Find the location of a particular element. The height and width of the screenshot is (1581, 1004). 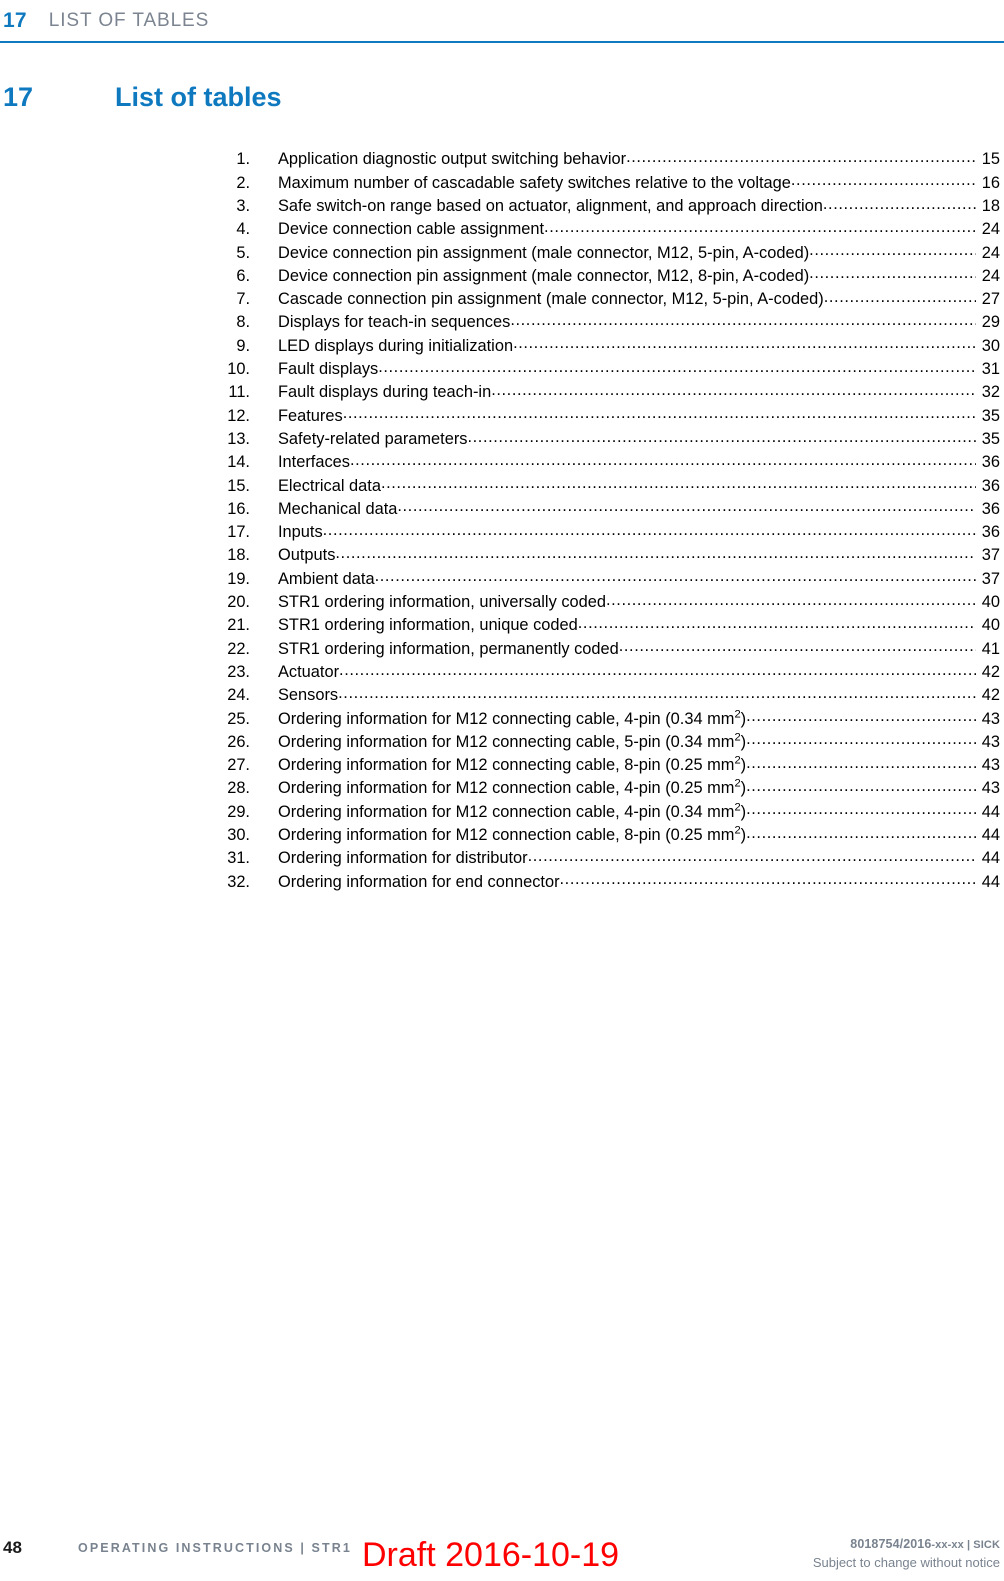

list-item-number: 19. is located at coordinates (238, 578).